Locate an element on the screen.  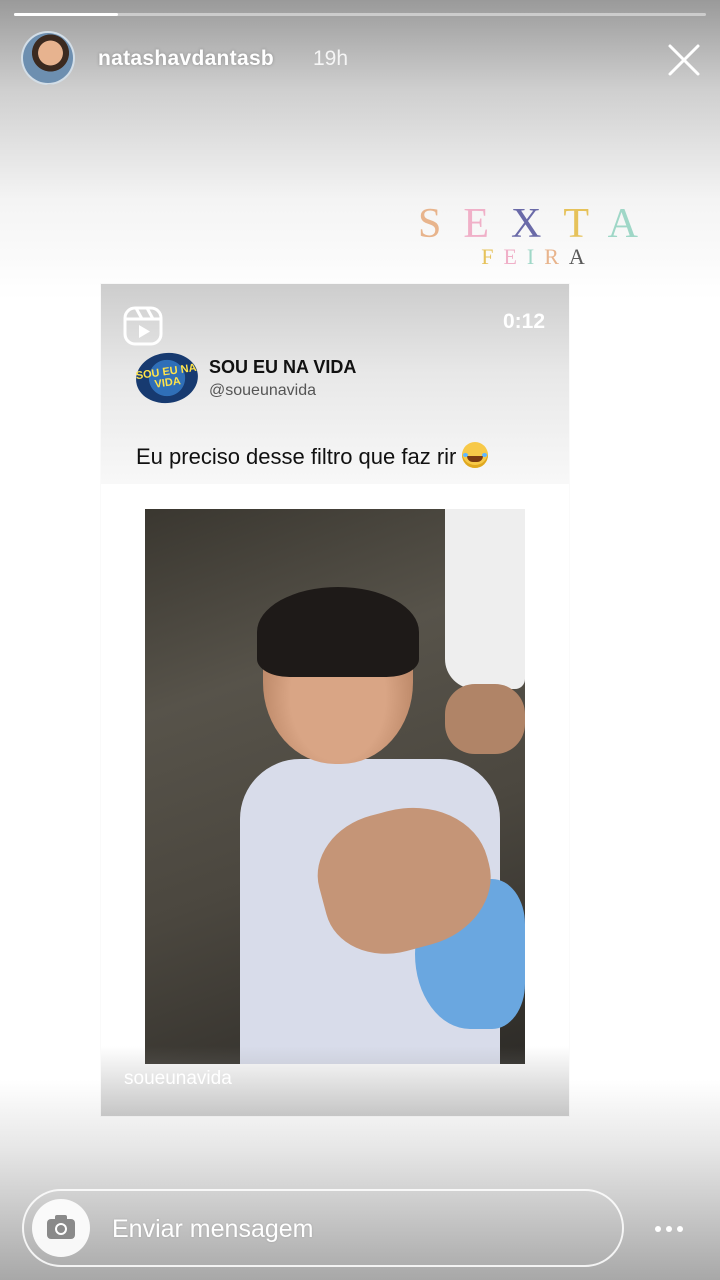
video-person-shirt is located at coordinates (485, 599).